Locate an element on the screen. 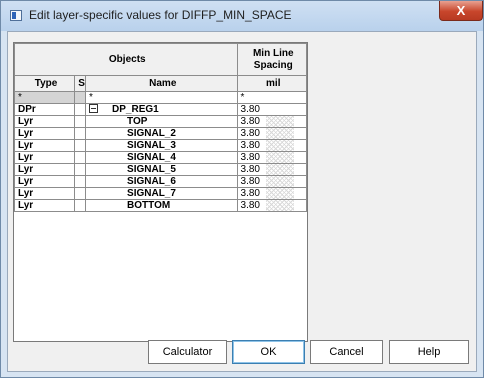 The image size is (484, 378). row-name-cell: SIGNAL_6 is located at coordinates (161, 181).